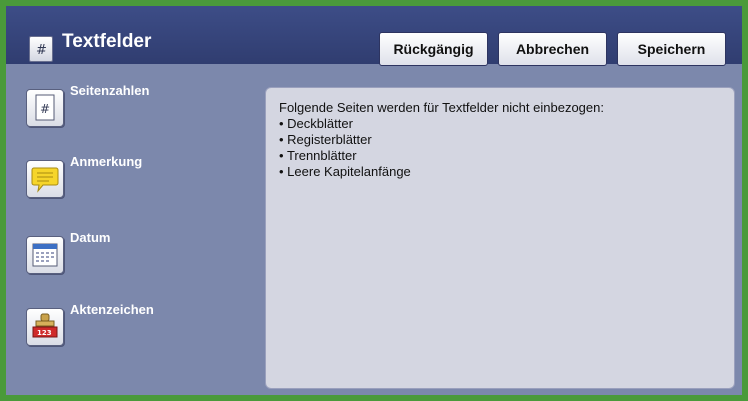  Describe the element at coordinates (500, 140) in the screenshot. I see `list-item: Registerblätter` at that location.